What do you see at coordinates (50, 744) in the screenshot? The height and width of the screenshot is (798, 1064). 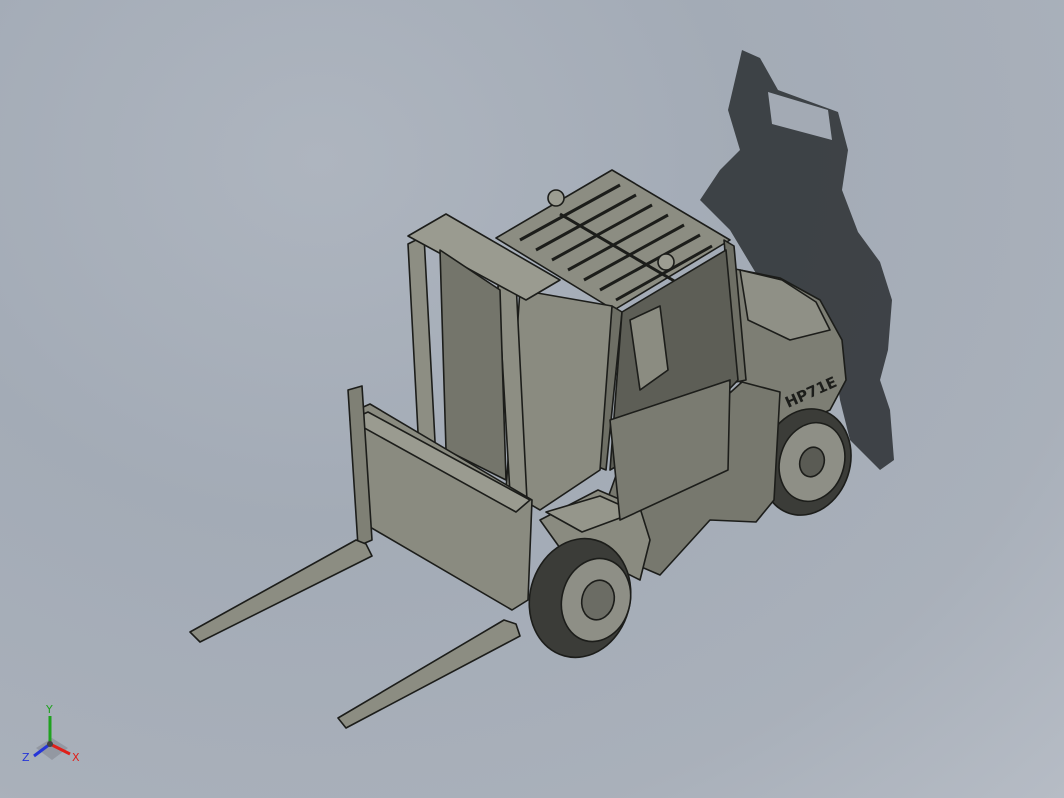 I see `triad-origin` at bounding box center [50, 744].